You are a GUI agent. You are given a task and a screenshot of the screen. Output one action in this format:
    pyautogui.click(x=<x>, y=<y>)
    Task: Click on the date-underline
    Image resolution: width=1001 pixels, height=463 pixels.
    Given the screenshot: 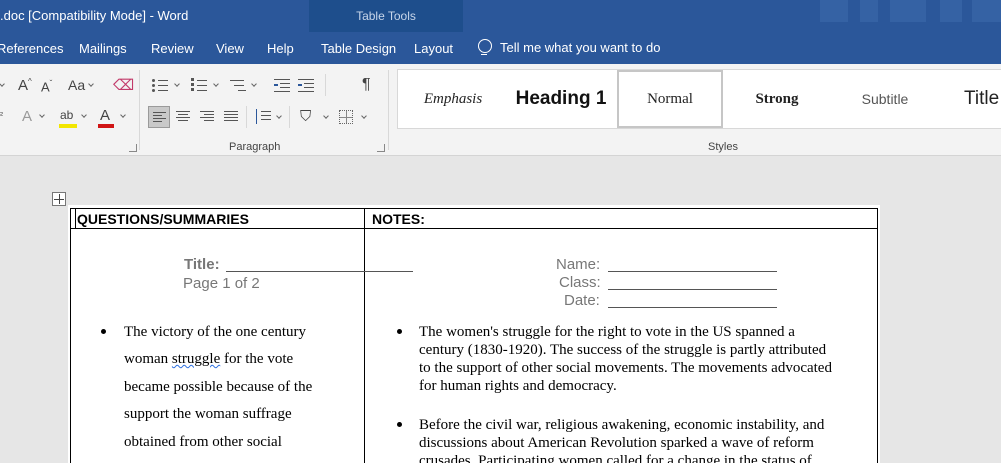 What is the action you would take?
    pyautogui.click(x=692, y=307)
    